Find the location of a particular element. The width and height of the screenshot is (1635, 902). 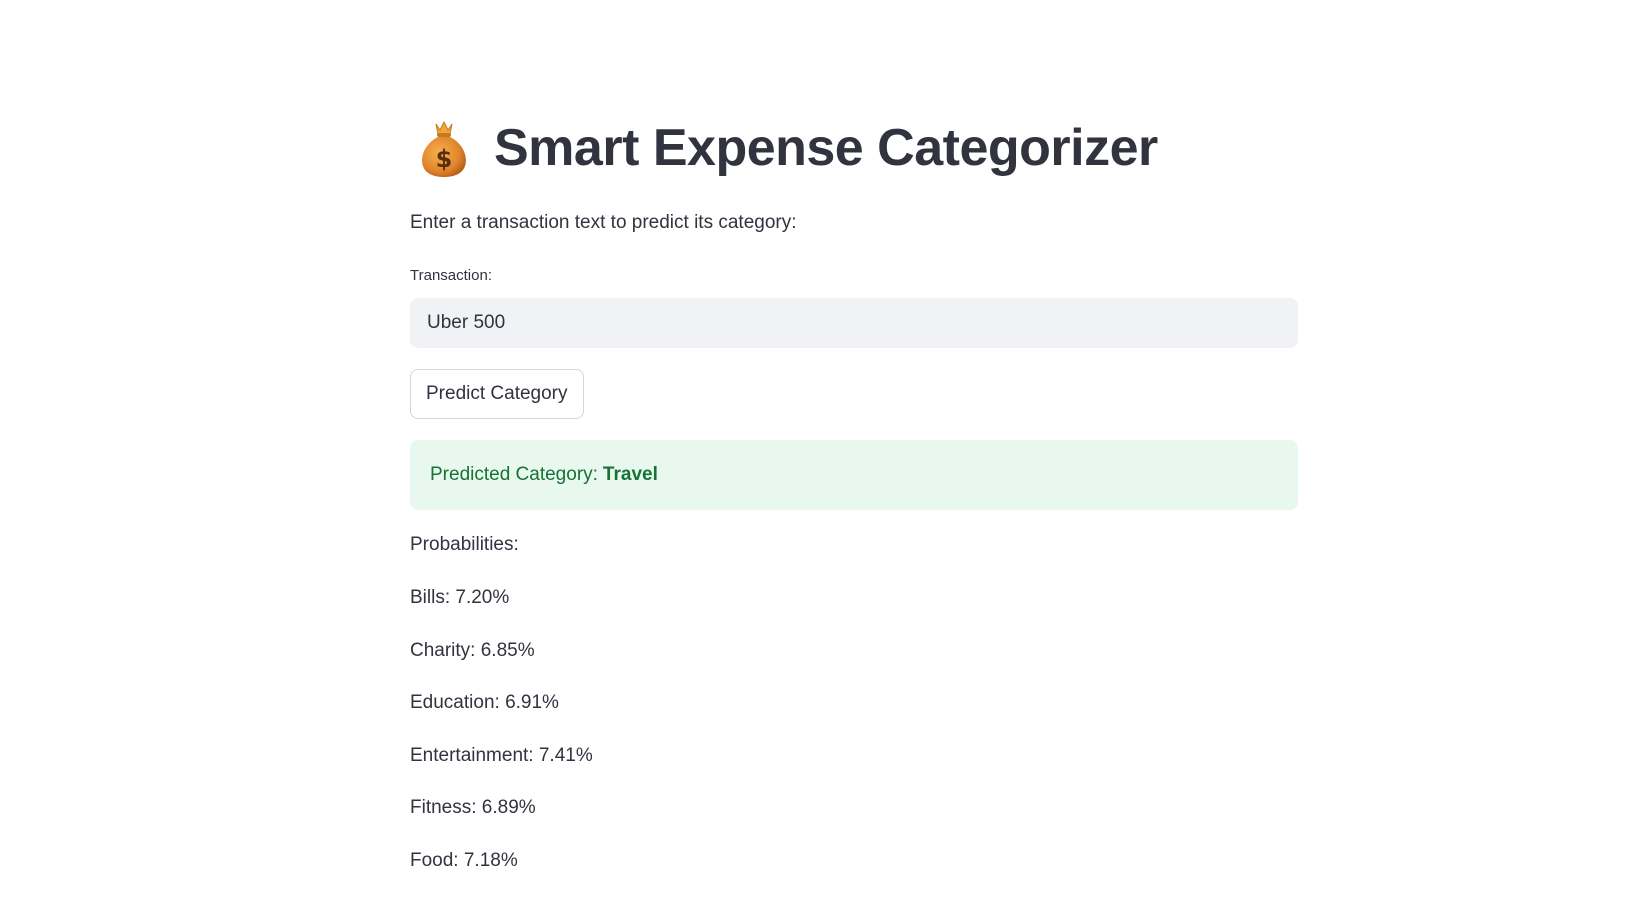

predict-category-button: Predict Category is located at coordinates (497, 394).